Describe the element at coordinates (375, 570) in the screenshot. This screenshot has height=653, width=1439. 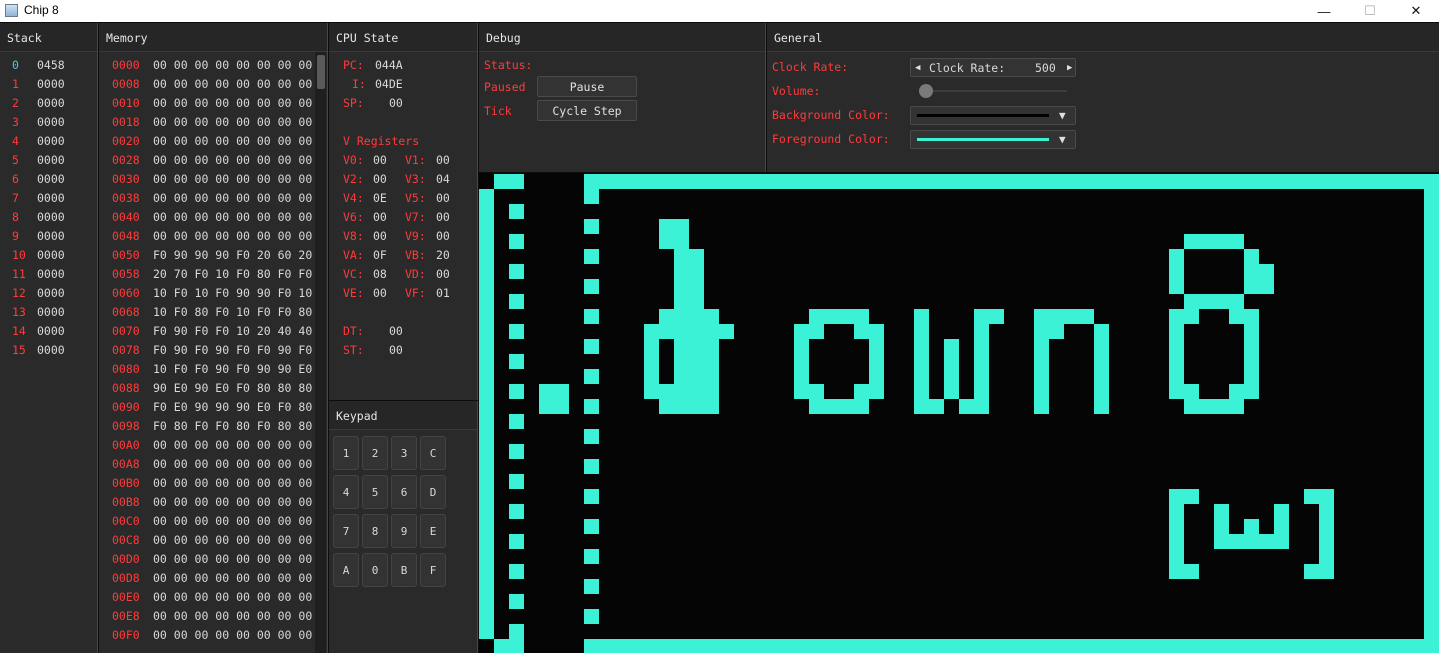
I see `keypad-key-0: 0` at that location.